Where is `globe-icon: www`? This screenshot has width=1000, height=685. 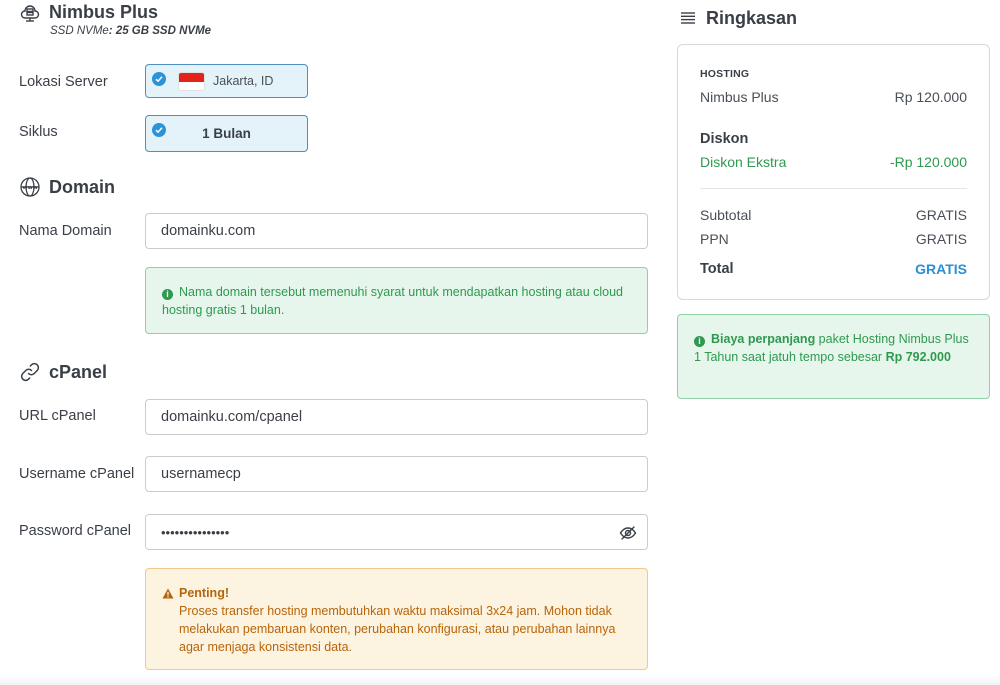 globe-icon: www is located at coordinates (30, 187).